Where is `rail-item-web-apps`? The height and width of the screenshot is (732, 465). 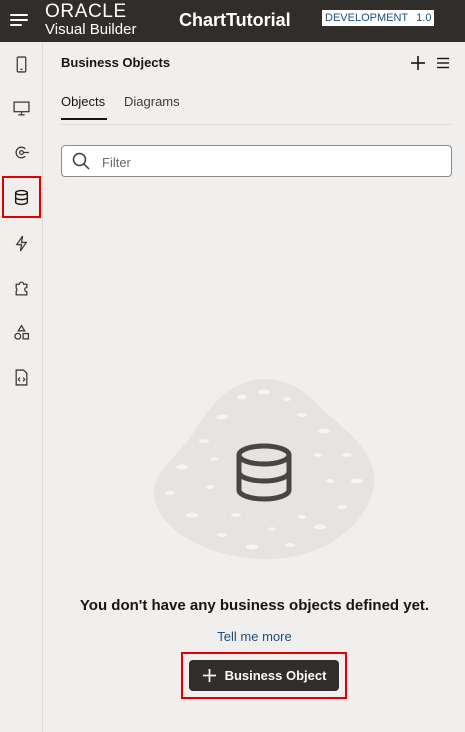 rail-item-web-apps is located at coordinates (21, 108).